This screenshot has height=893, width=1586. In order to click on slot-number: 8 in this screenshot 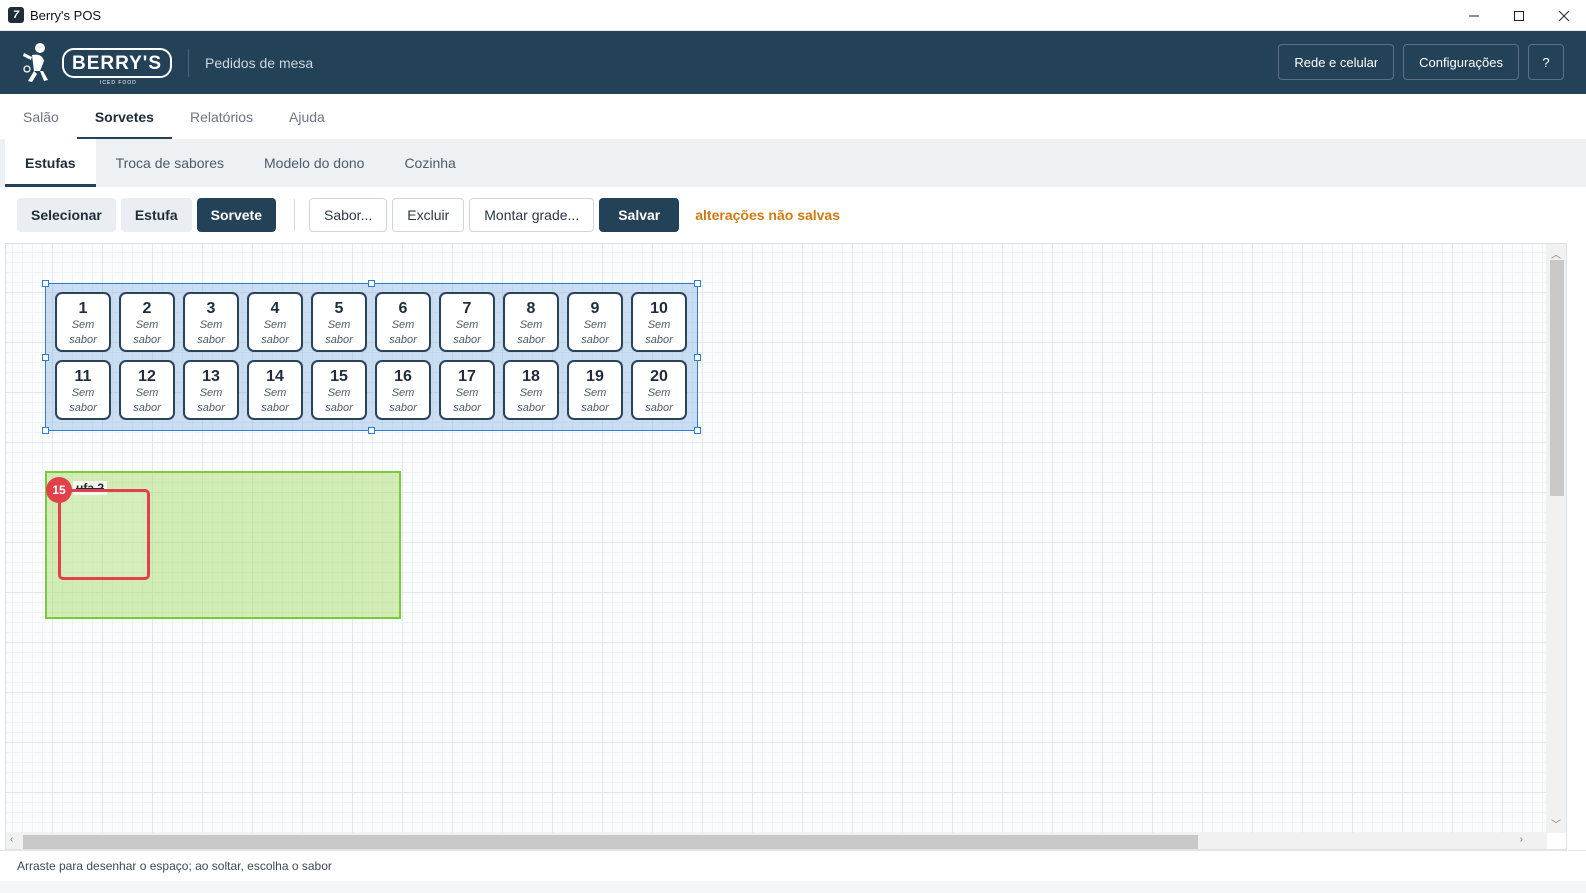, I will do `click(531, 308)`.